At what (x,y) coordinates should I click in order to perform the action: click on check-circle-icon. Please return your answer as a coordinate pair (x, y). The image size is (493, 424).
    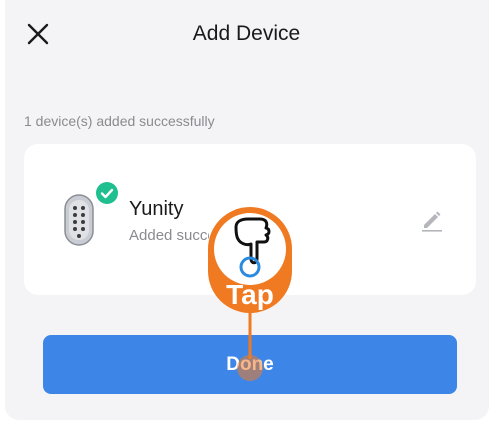
    Looking at the image, I should click on (107, 193).